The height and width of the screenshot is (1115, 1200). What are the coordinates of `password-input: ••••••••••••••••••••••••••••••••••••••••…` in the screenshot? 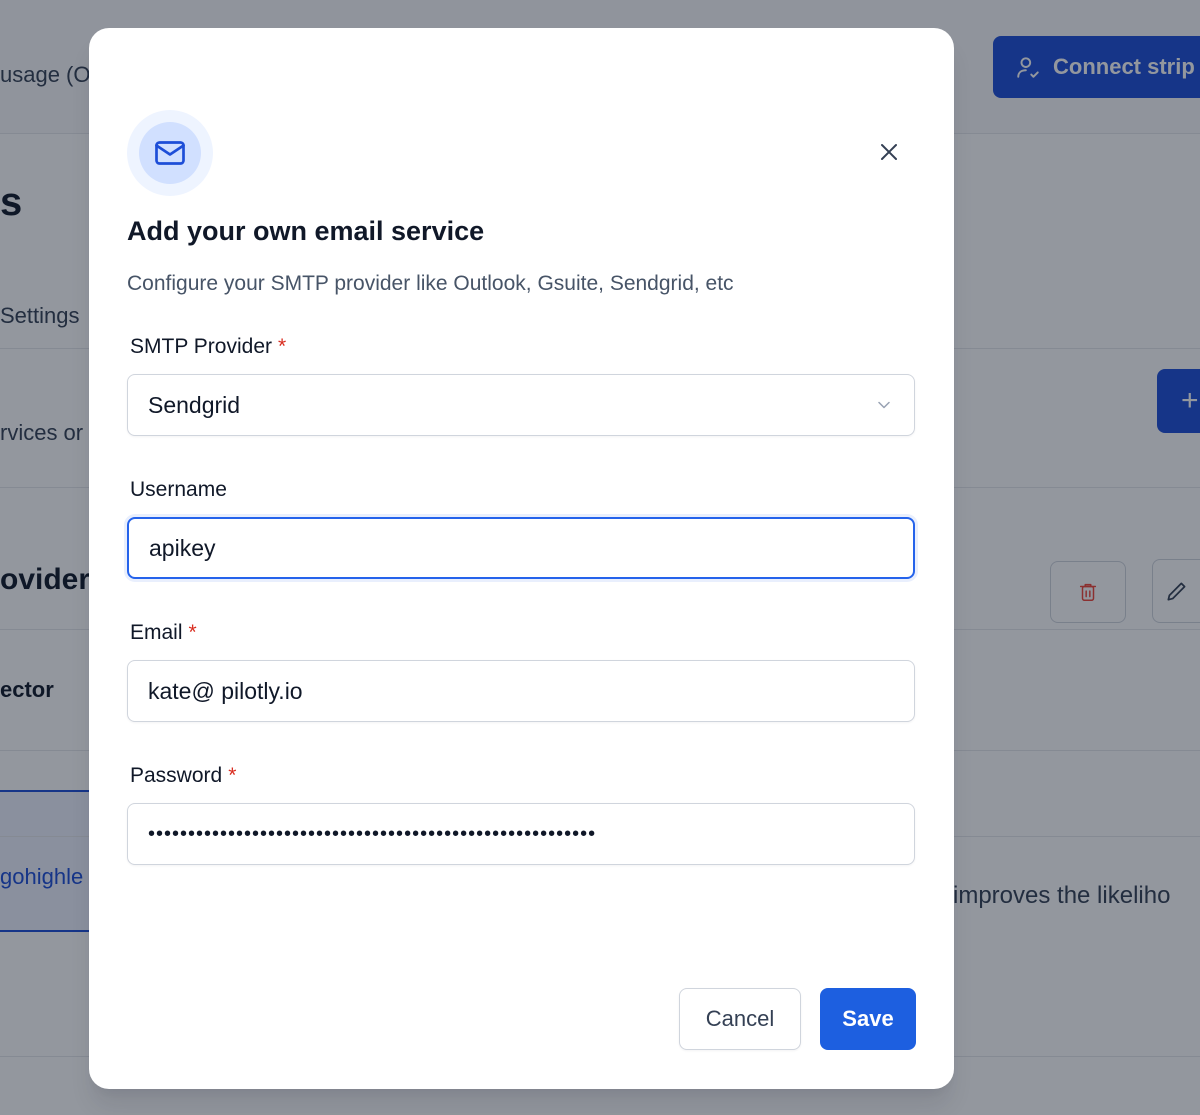 It's located at (521, 834).